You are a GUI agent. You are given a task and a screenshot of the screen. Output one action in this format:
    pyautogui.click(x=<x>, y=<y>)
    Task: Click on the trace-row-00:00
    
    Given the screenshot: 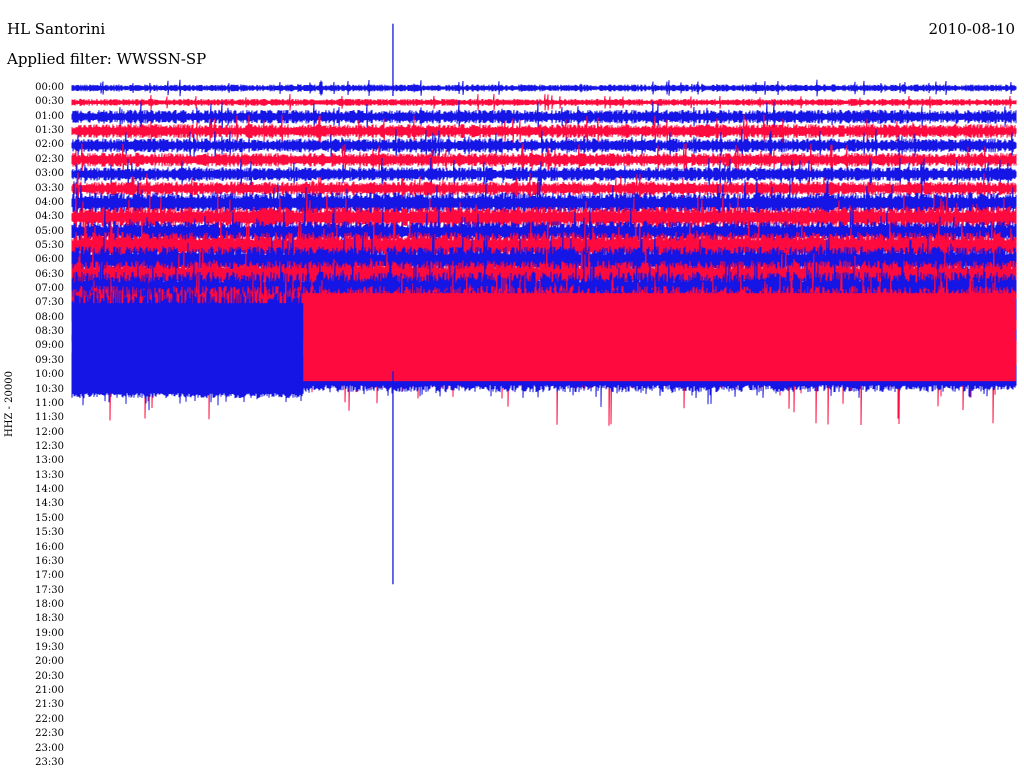 What is the action you would take?
    pyautogui.click(x=544, y=88)
    